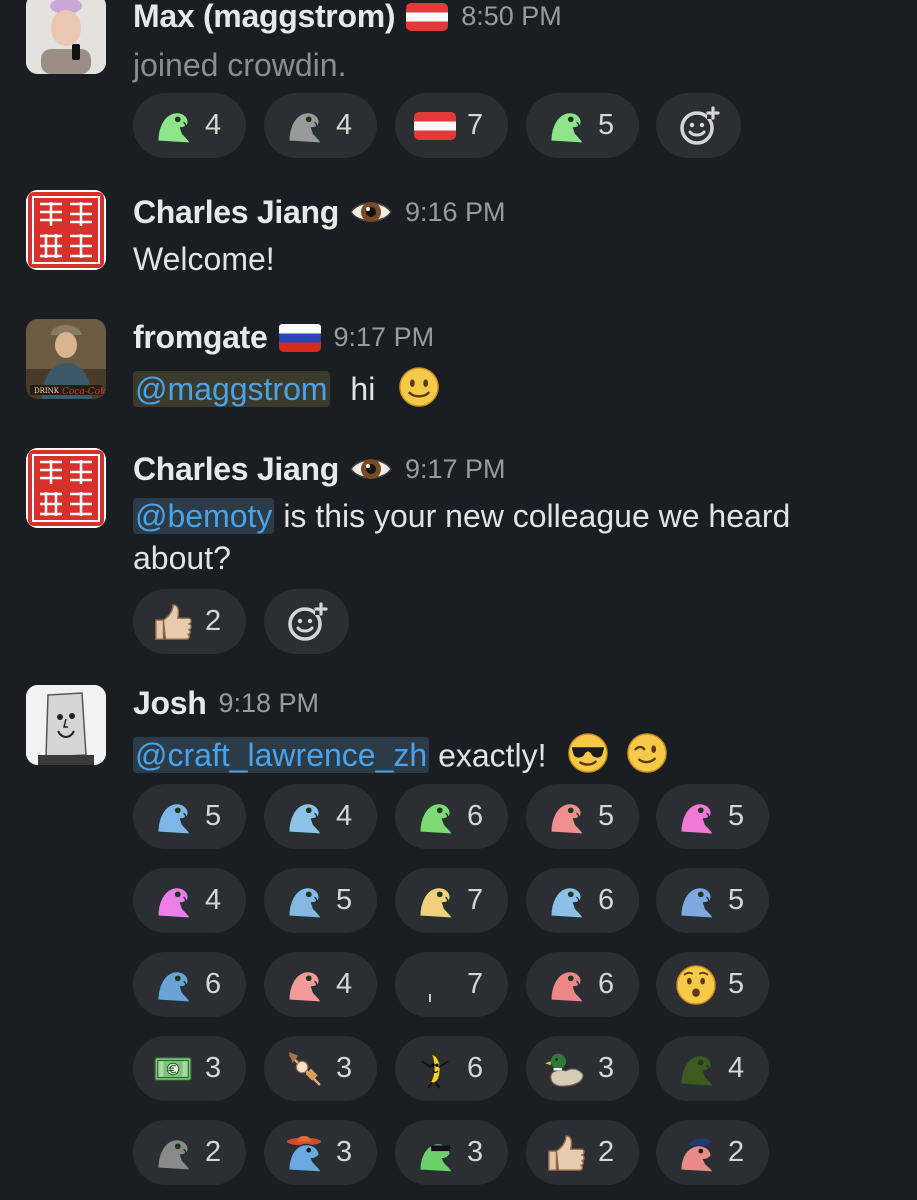 Image resolution: width=917 pixels, height=1200 pixels. What do you see at coordinates (503, 758) in the screenshot?
I see `message-text: @craft_lawrence_zh exactly!` at bounding box center [503, 758].